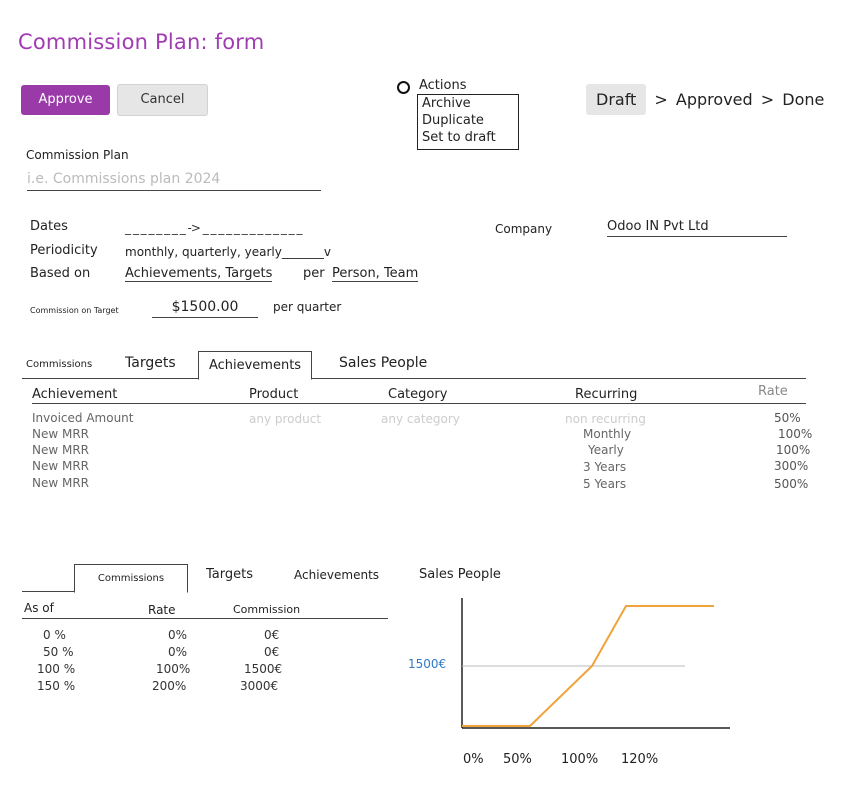  What do you see at coordinates (517, 759) in the screenshot?
I see `x-tick-label: 50%` at bounding box center [517, 759].